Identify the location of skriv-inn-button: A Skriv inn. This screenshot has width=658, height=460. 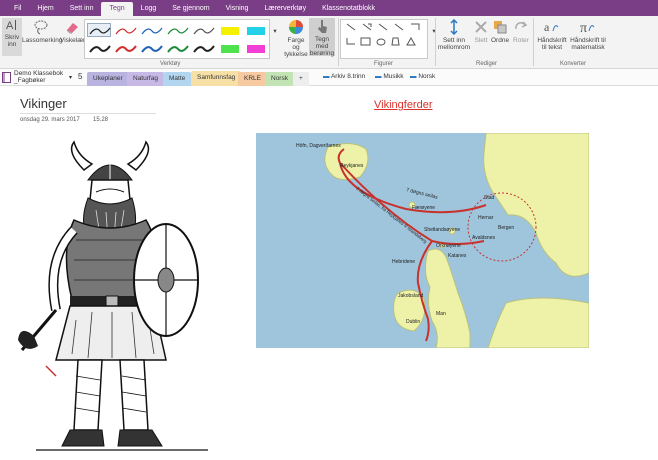
(12, 37).